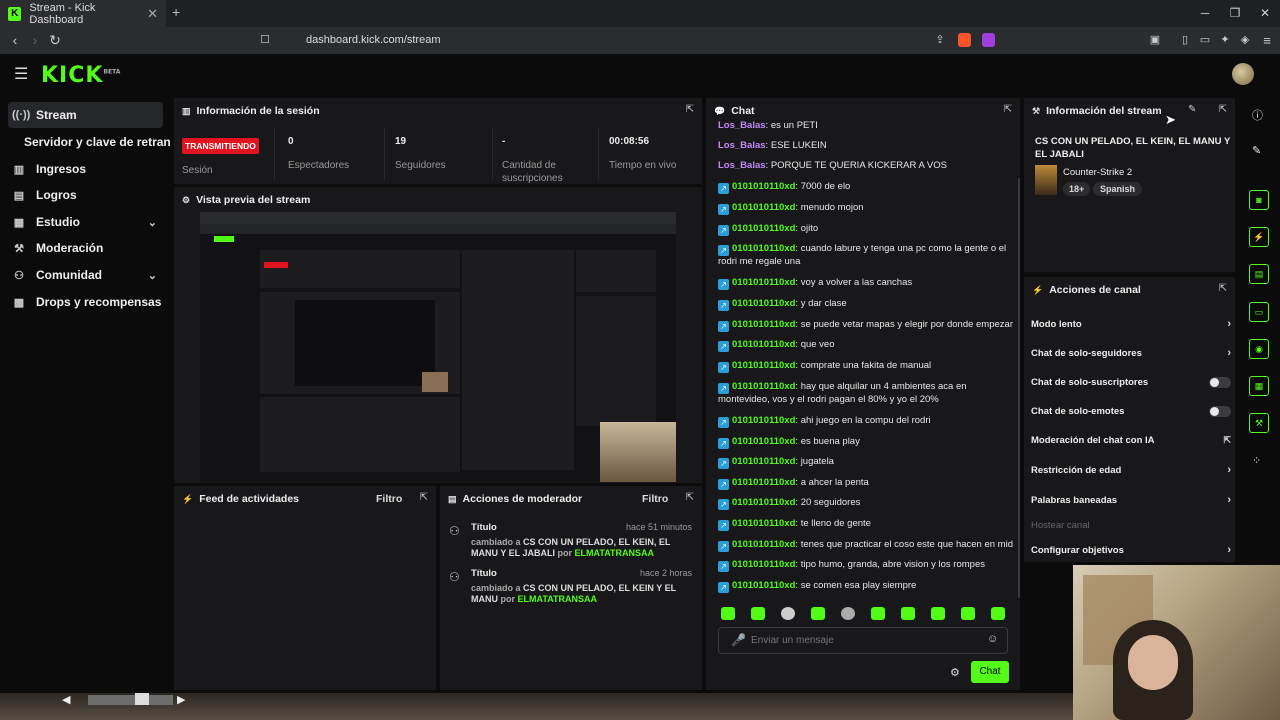  Describe the element at coordinates (1131, 550) in the screenshot. I see `action-configure-goals: Configurar objetivos ›` at that location.